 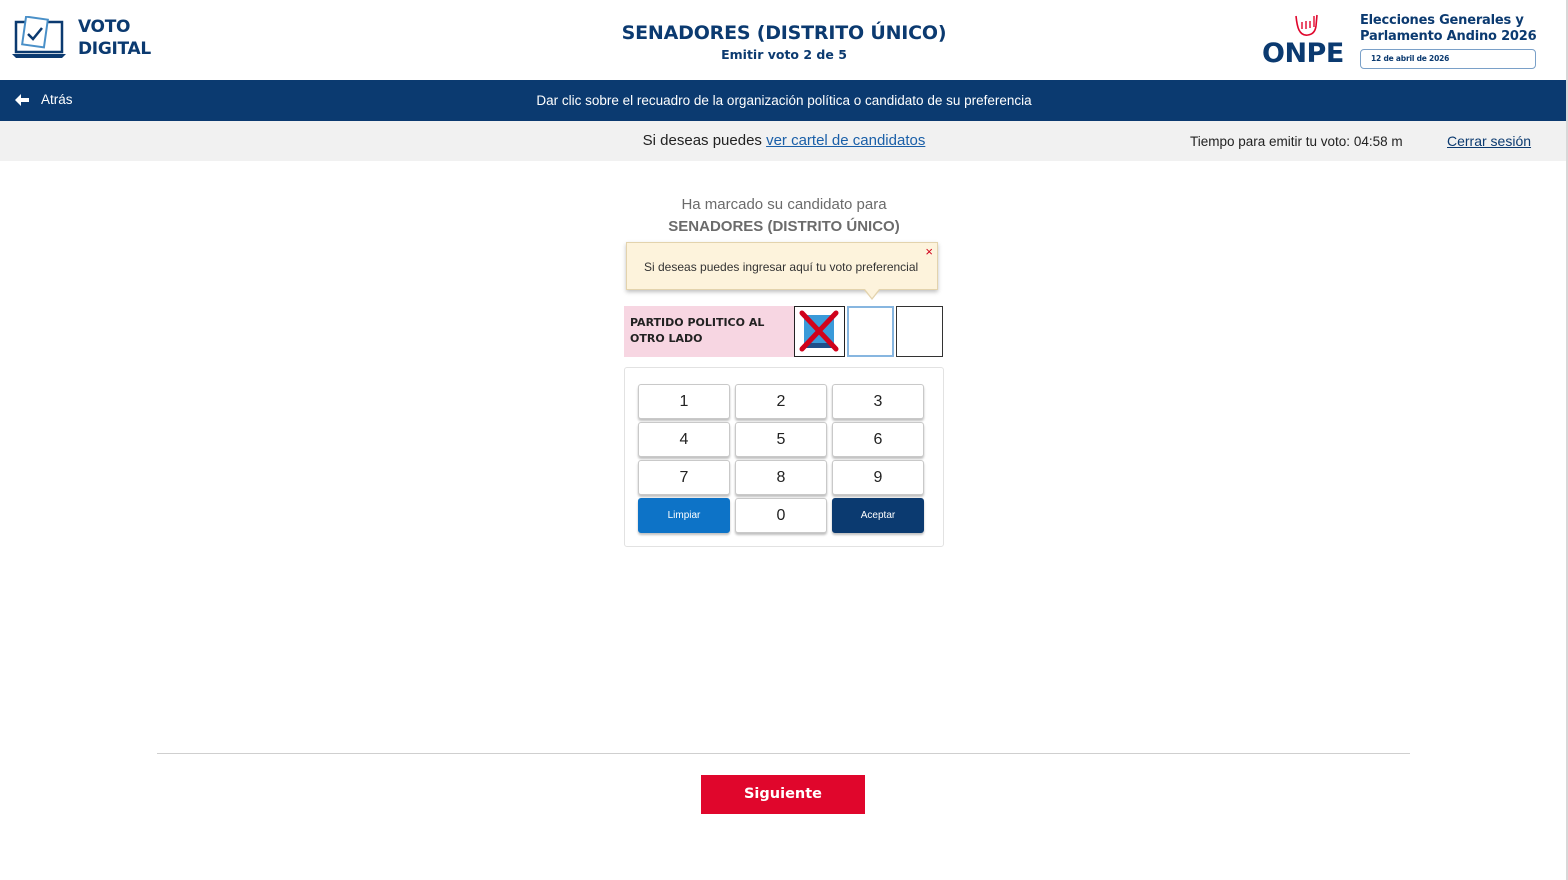 I want to click on footer-divider, so click(x=783, y=753).